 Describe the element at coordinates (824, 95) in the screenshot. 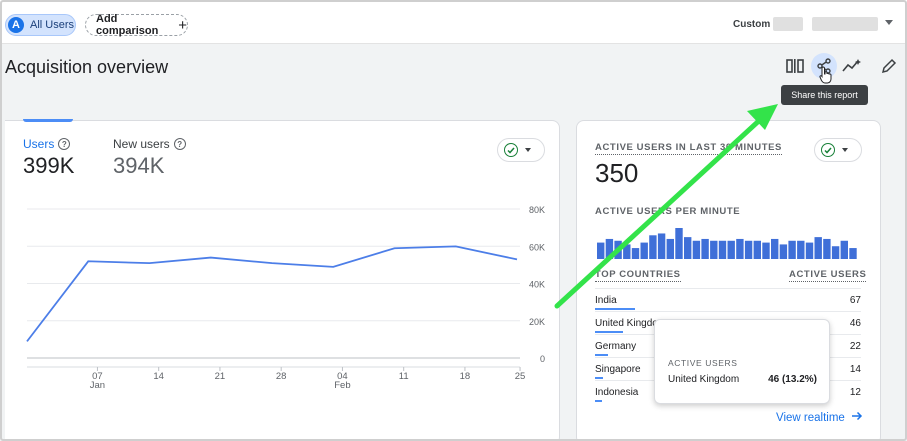

I see `share-tooltip: Share this report` at that location.